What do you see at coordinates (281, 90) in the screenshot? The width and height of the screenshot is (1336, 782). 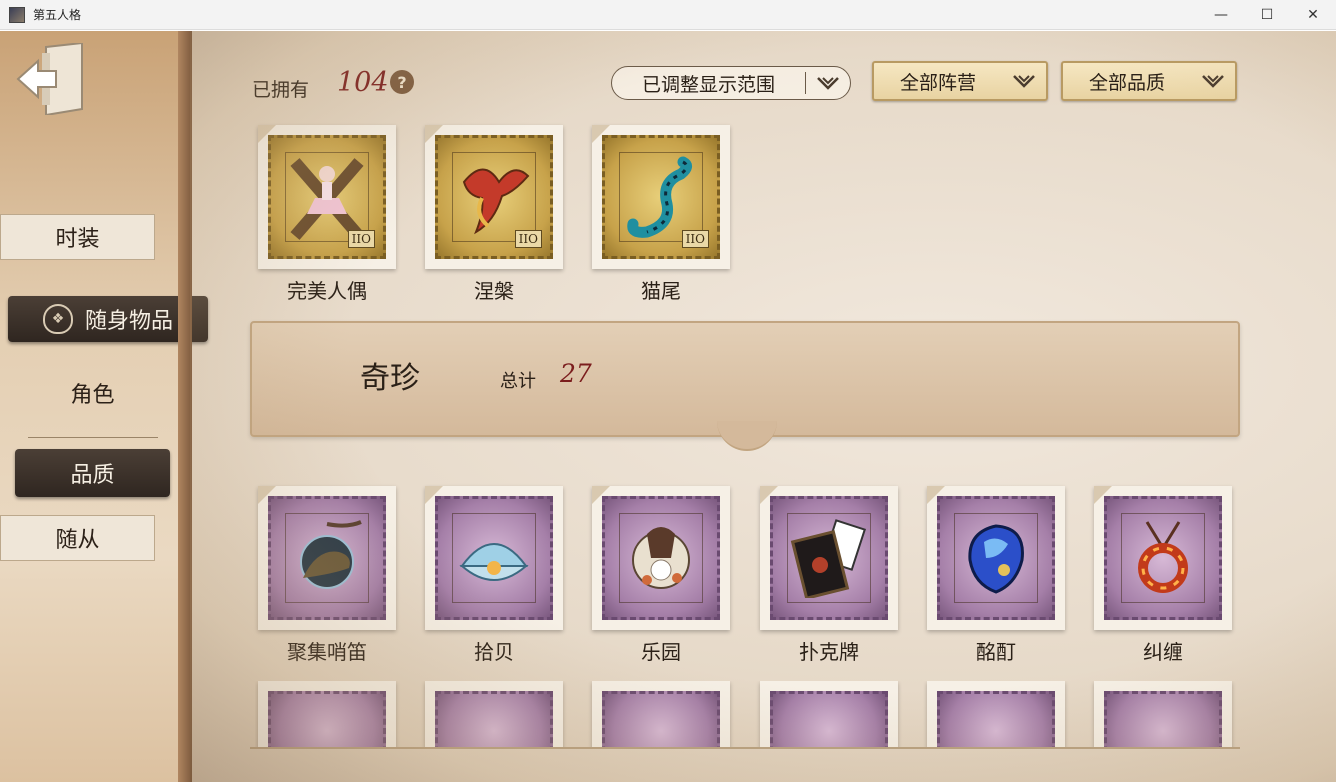 I see `owned-label: 已拥有` at bounding box center [281, 90].